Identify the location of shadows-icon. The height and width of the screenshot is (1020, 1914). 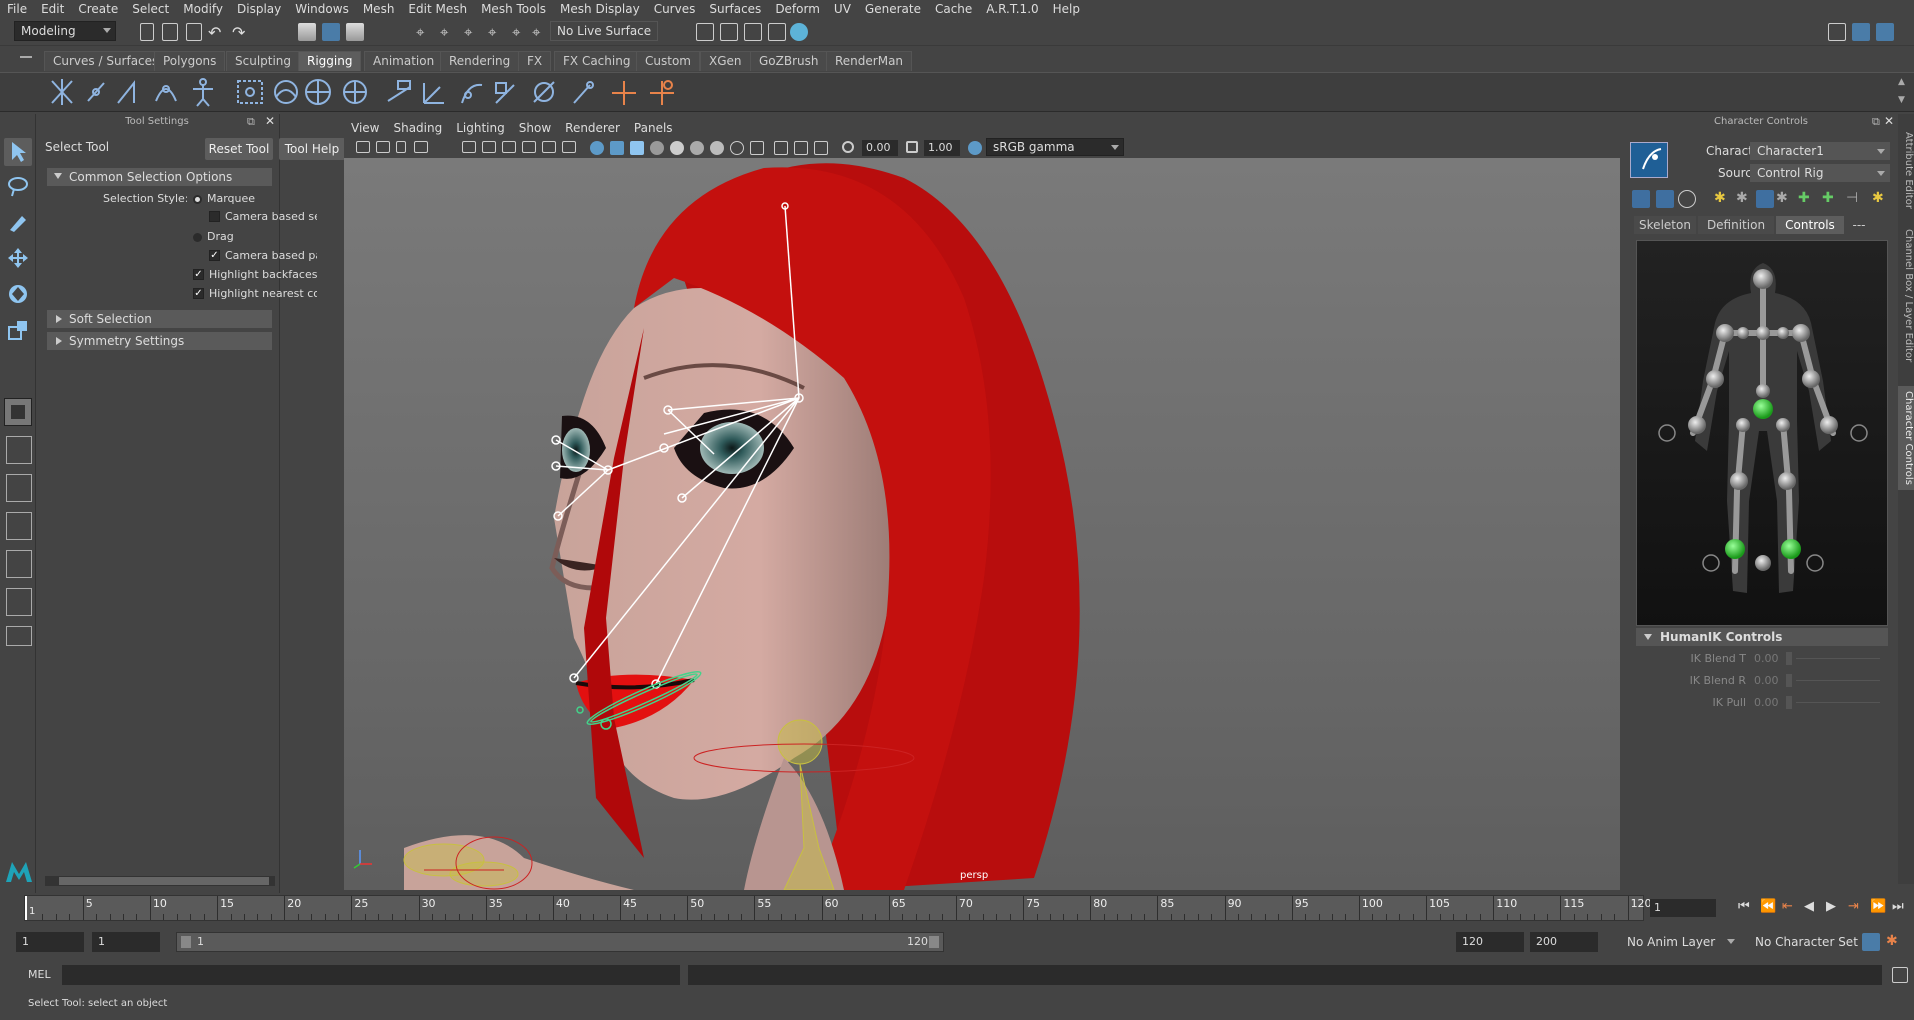
(677, 148).